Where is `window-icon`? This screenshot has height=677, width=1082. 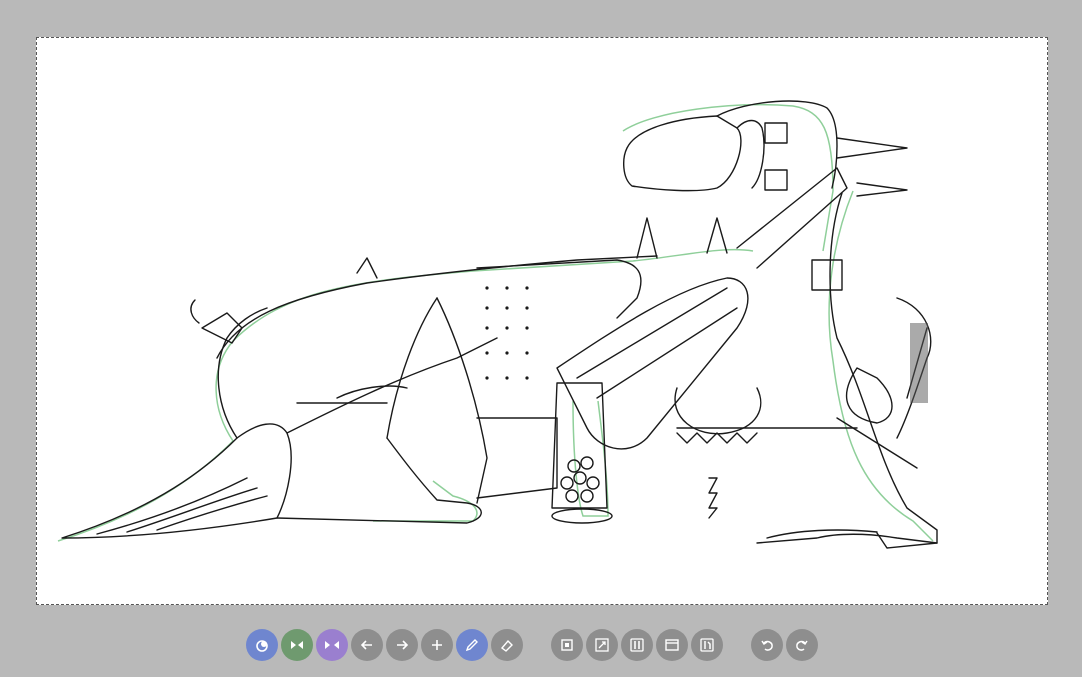 window-icon is located at coordinates (672, 645).